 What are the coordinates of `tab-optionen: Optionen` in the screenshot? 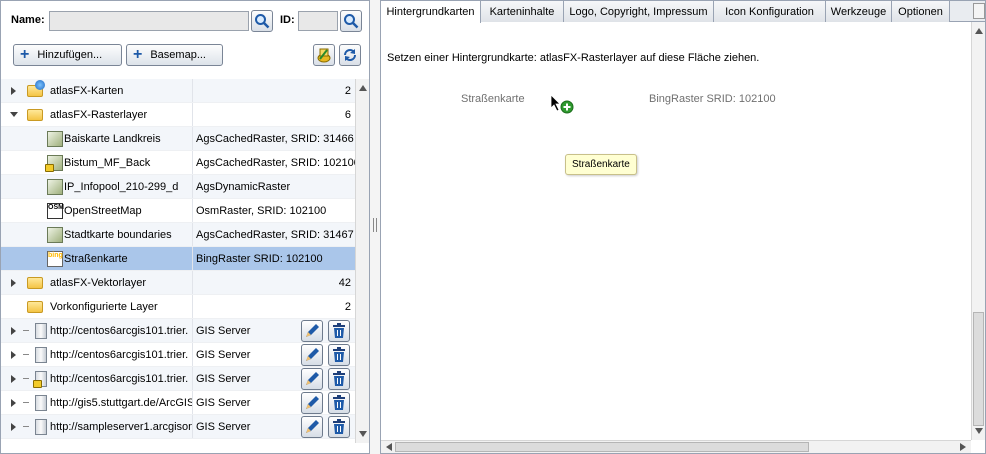 It's located at (921, 11).